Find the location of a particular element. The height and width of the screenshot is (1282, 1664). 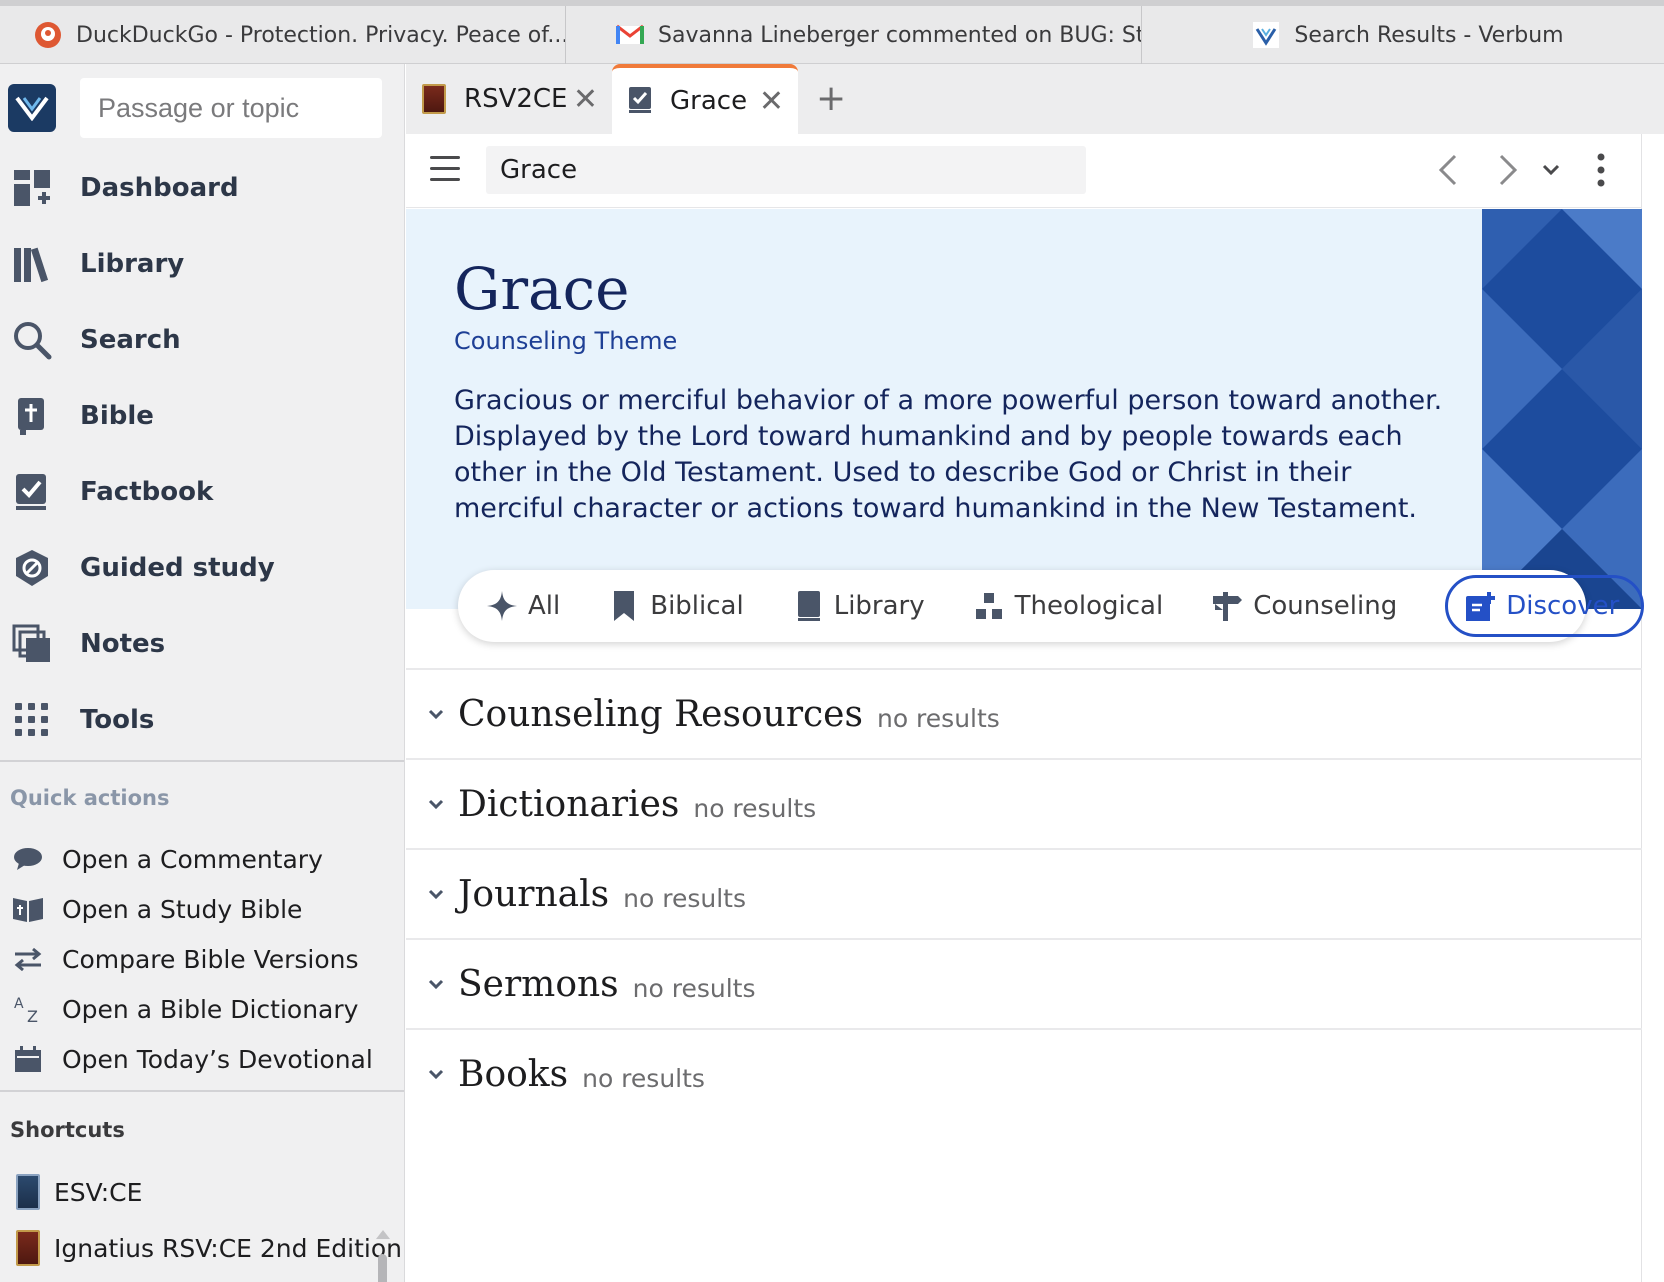

quick-action-label: Open Today’s Devotional is located at coordinates (217, 1059).